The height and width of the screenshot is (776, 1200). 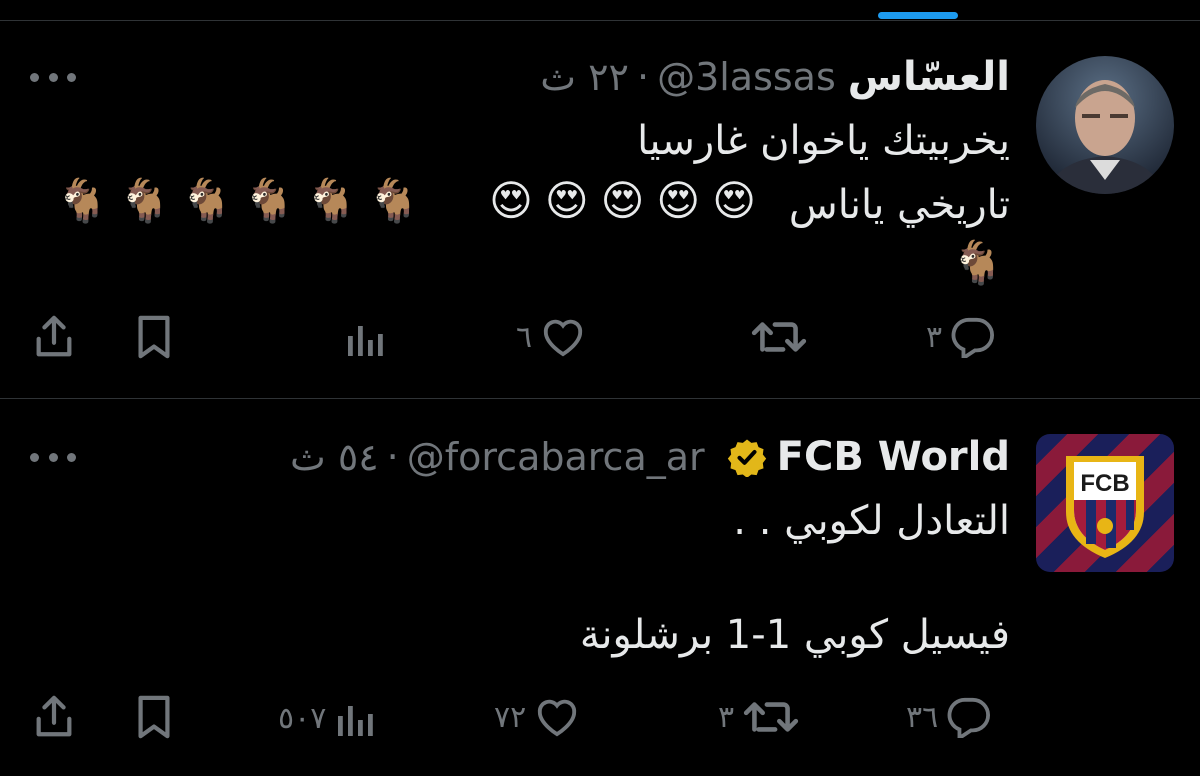 What do you see at coordinates (747, 457) in the screenshot?
I see `verified-badge-icon` at bounding box center [747, 457].